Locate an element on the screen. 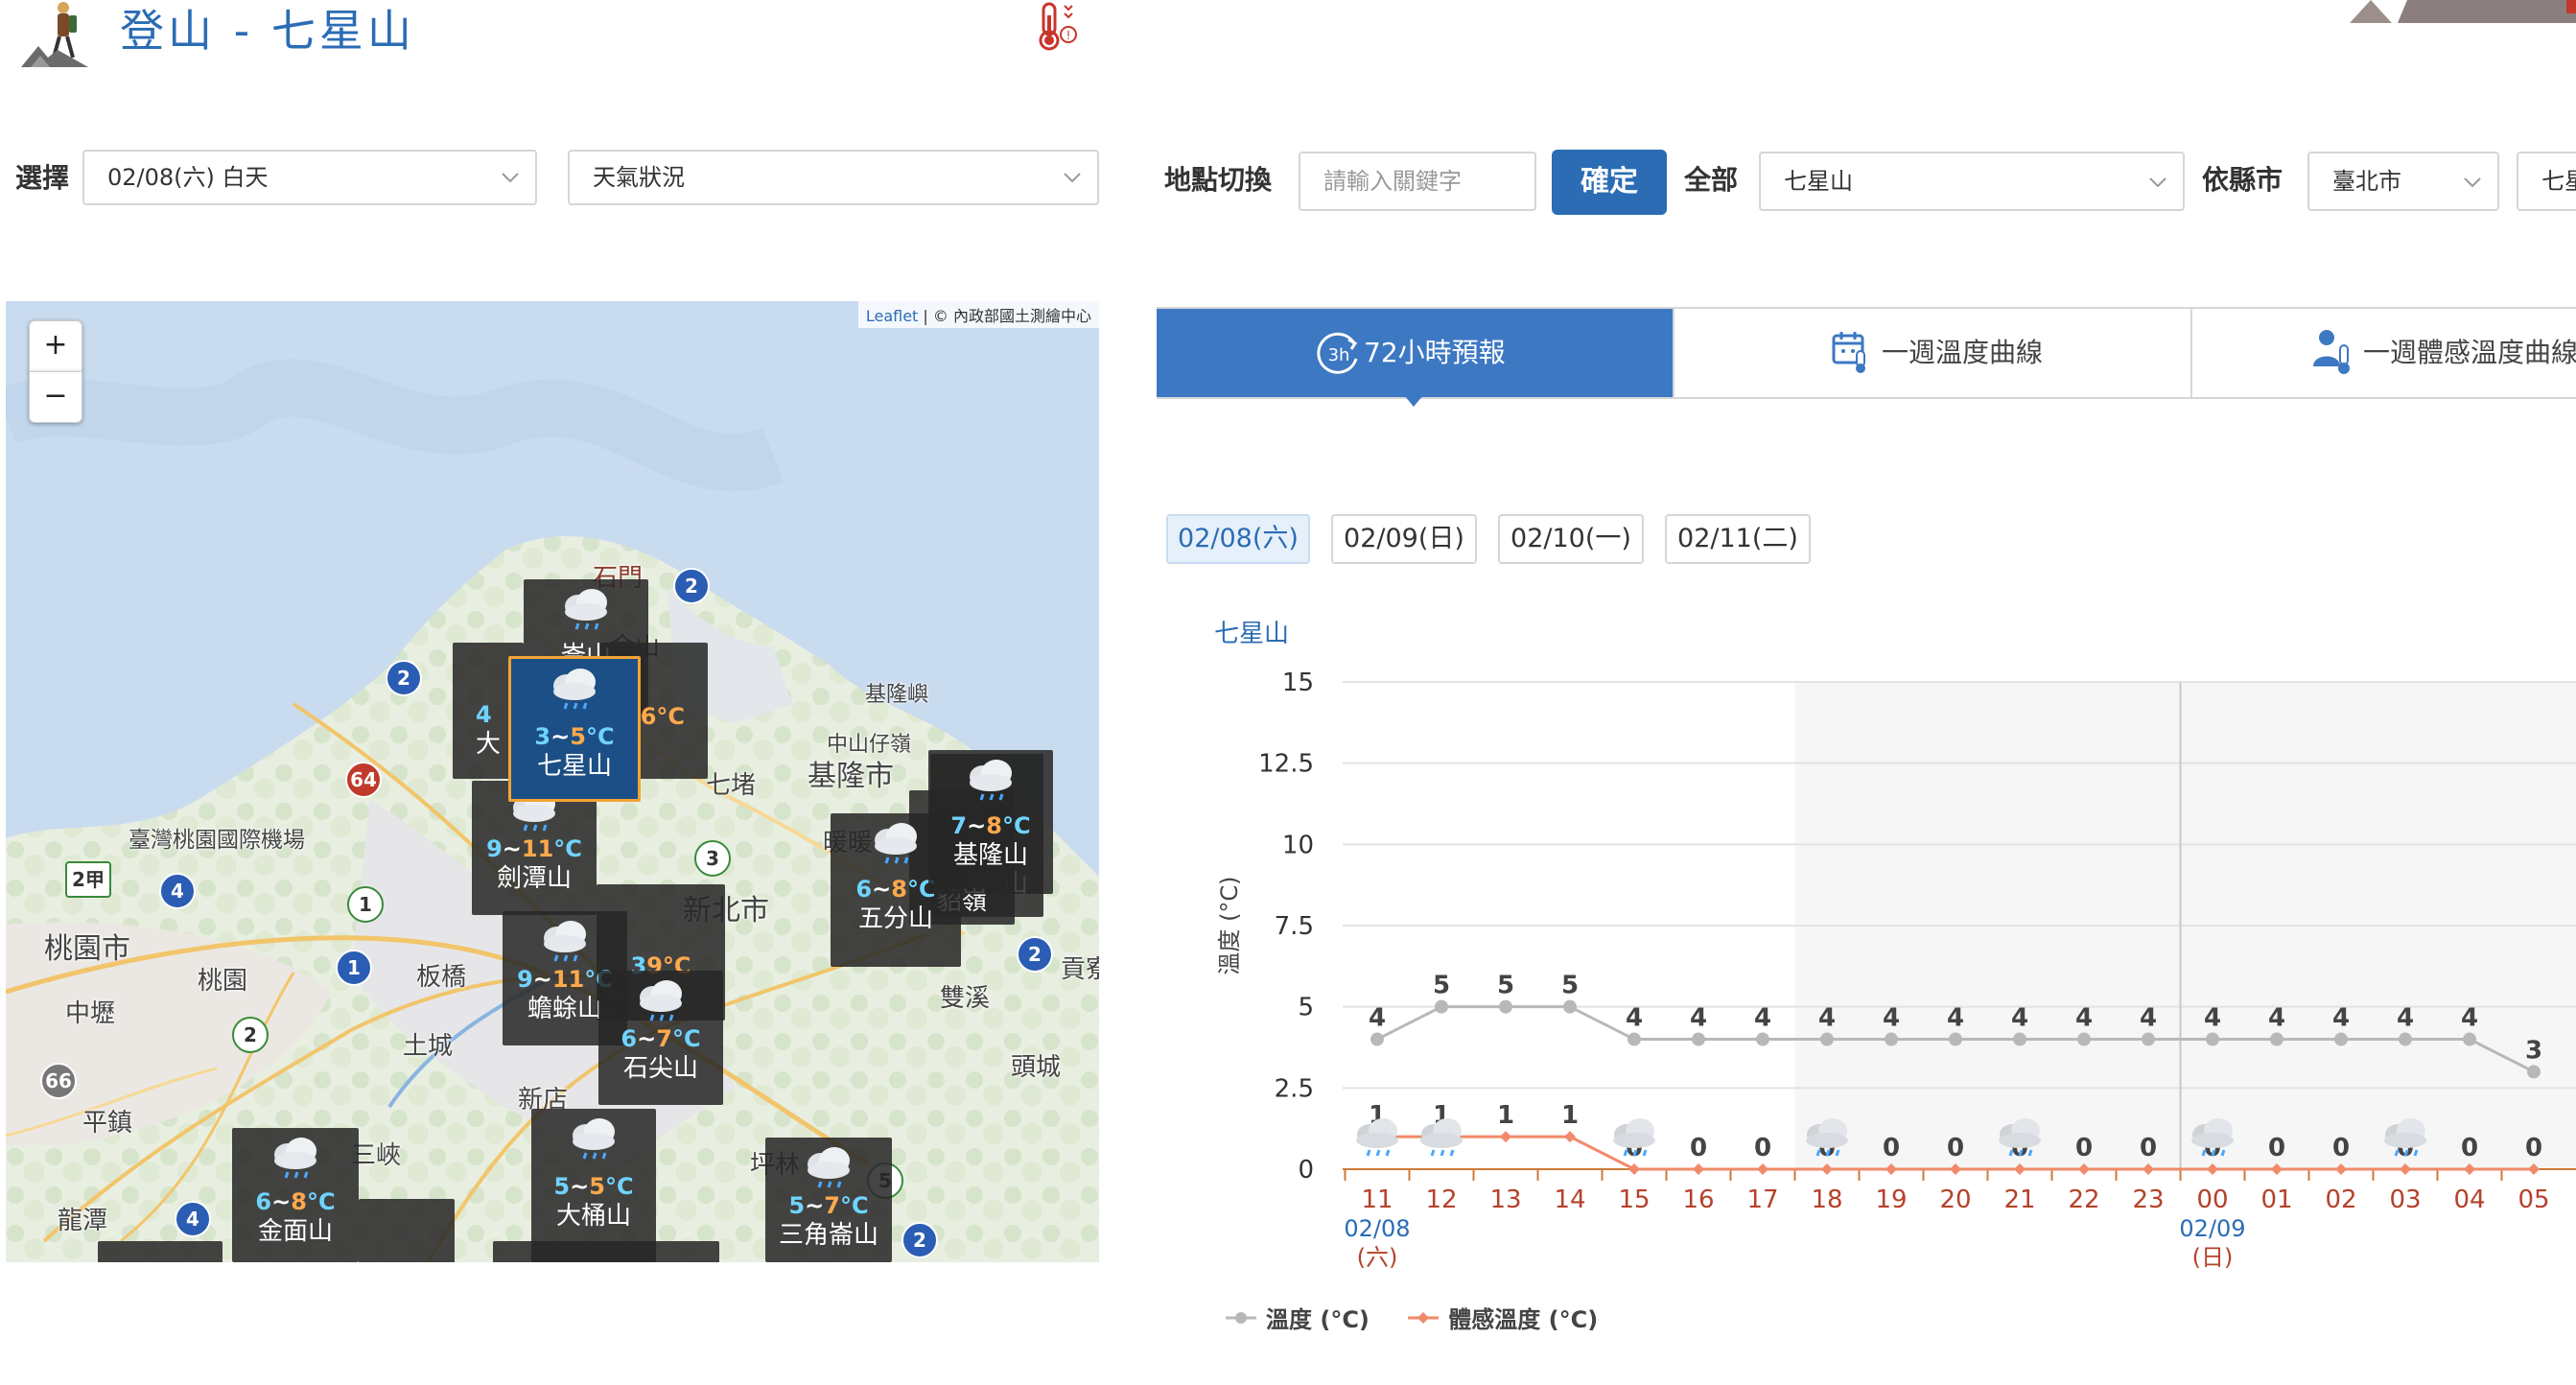 The width and height of the screenshot is (2576, 1385). day-button-0210: 02/10(一) is located at coordinates (1571, 539).